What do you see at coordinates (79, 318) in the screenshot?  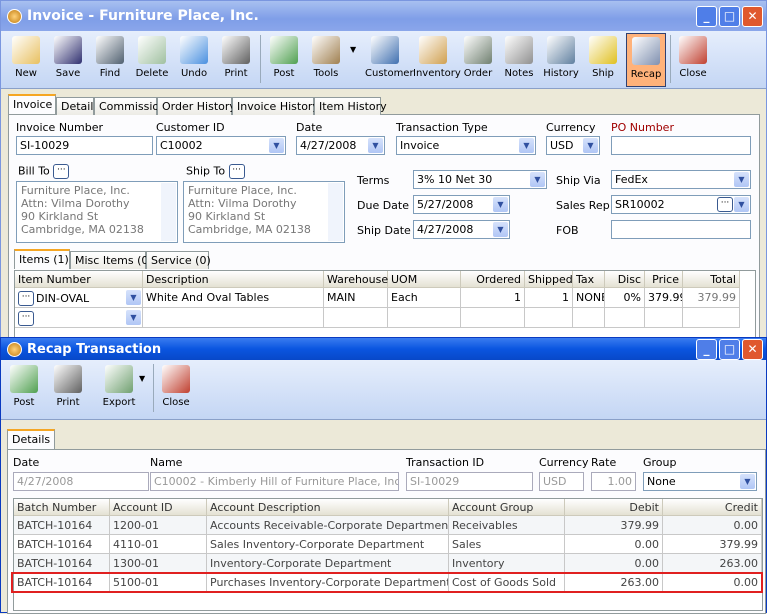 I see `cell-item-number: ··· ▼` at bounding box center [79, 318].